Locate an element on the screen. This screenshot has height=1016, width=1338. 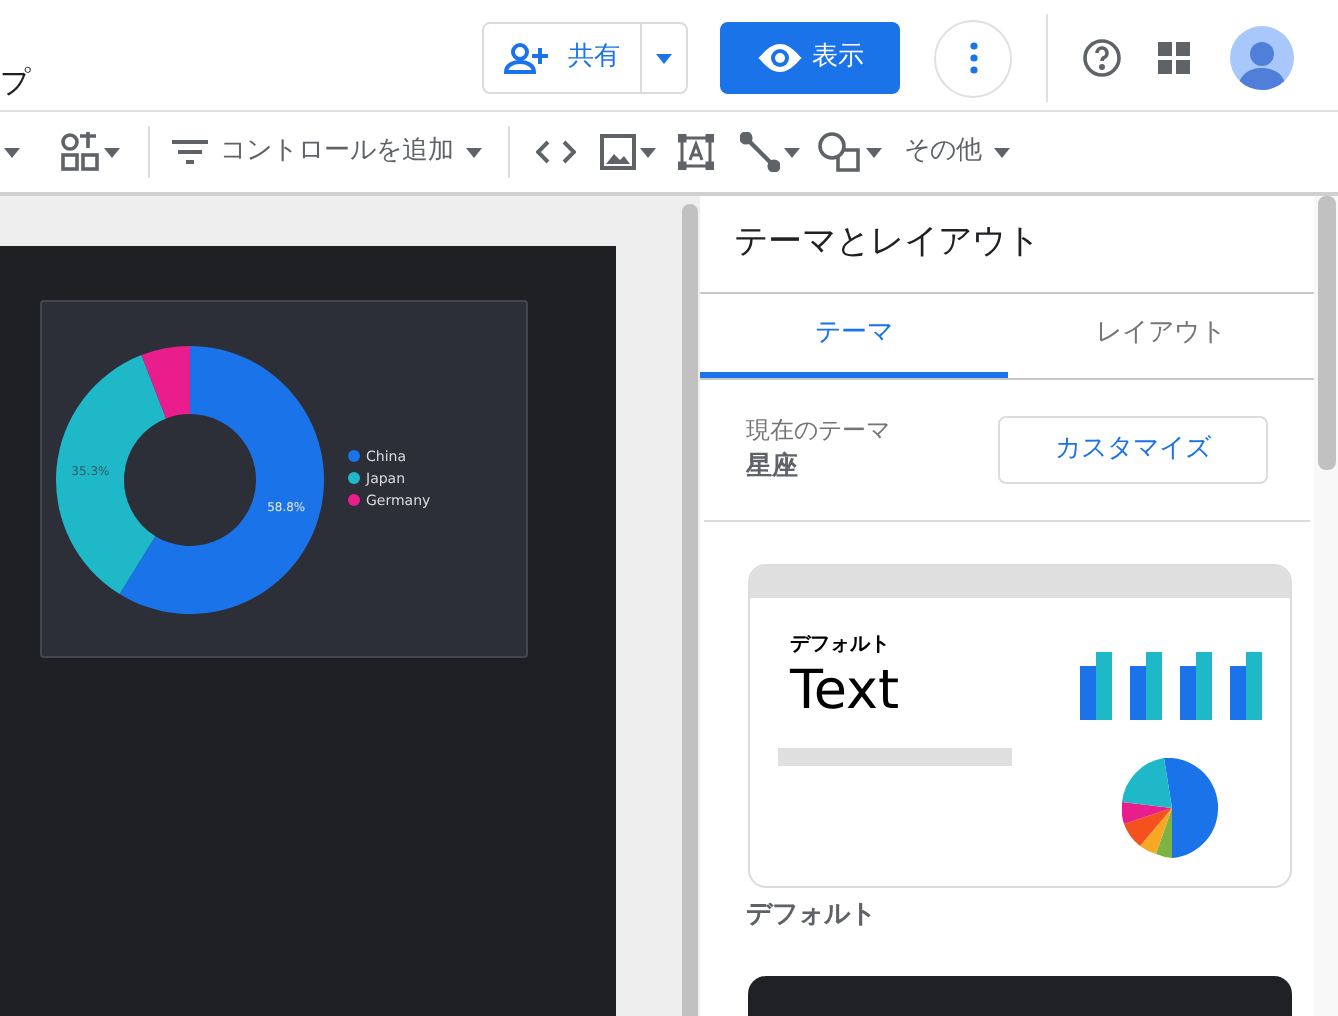
shape-button is located at coordinates (850, 152).